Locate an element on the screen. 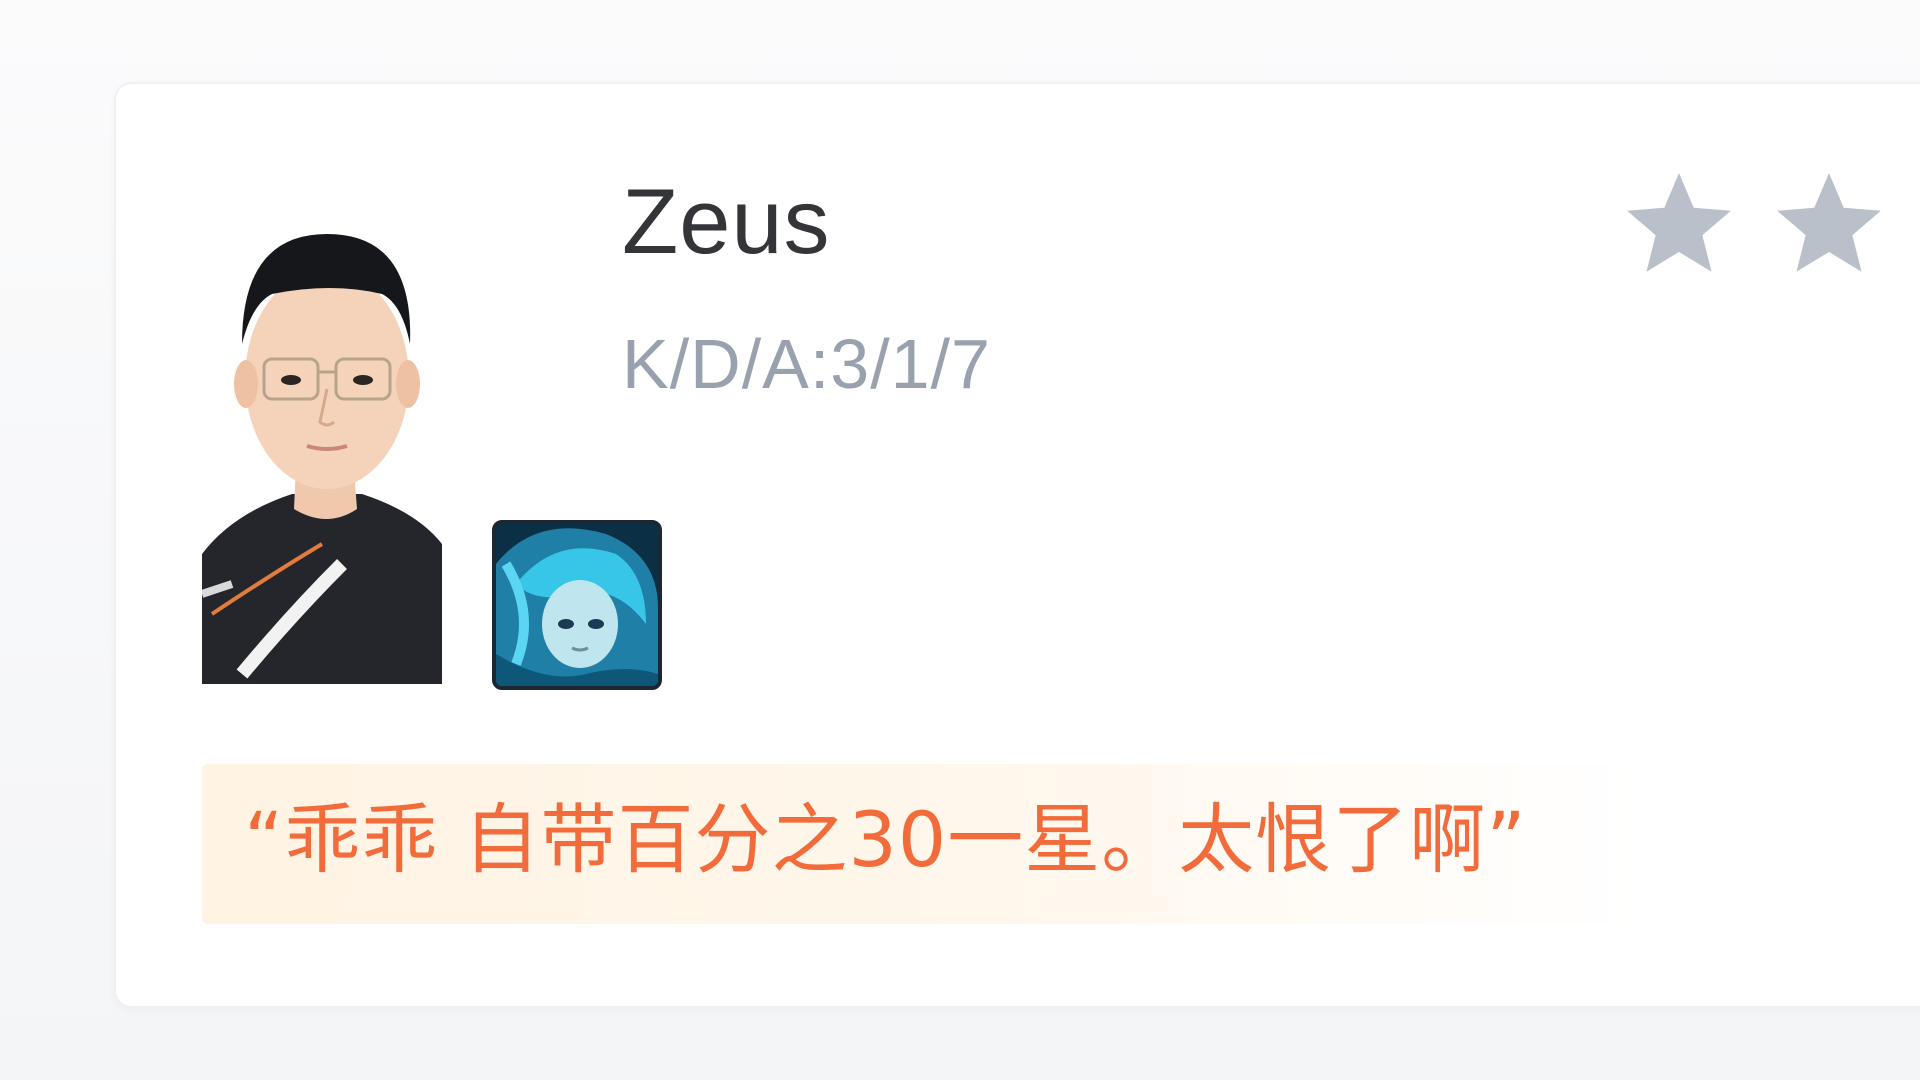  star-rating is located at coordinates (1754, 225).